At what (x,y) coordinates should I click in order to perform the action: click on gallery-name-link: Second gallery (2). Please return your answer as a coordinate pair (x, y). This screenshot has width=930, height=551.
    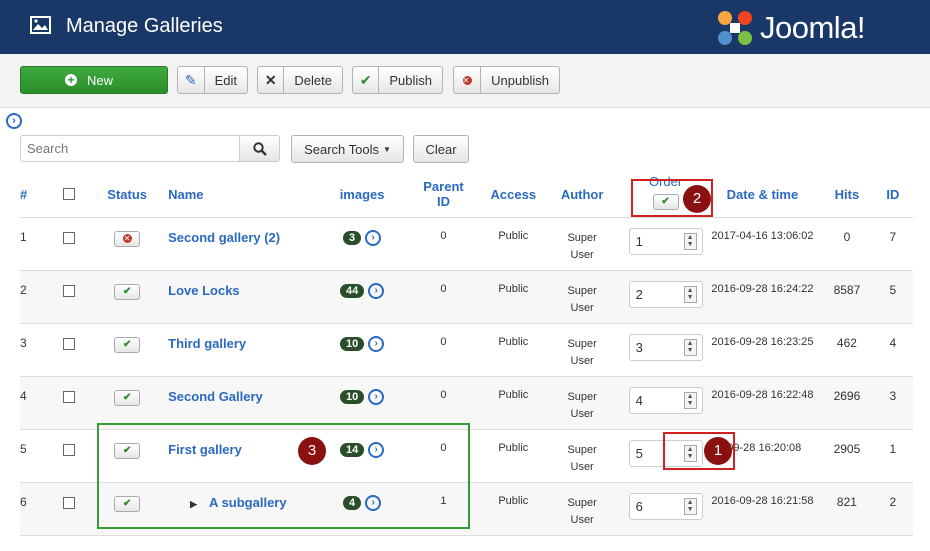
    Looking at the image, I should click on (224, 237).